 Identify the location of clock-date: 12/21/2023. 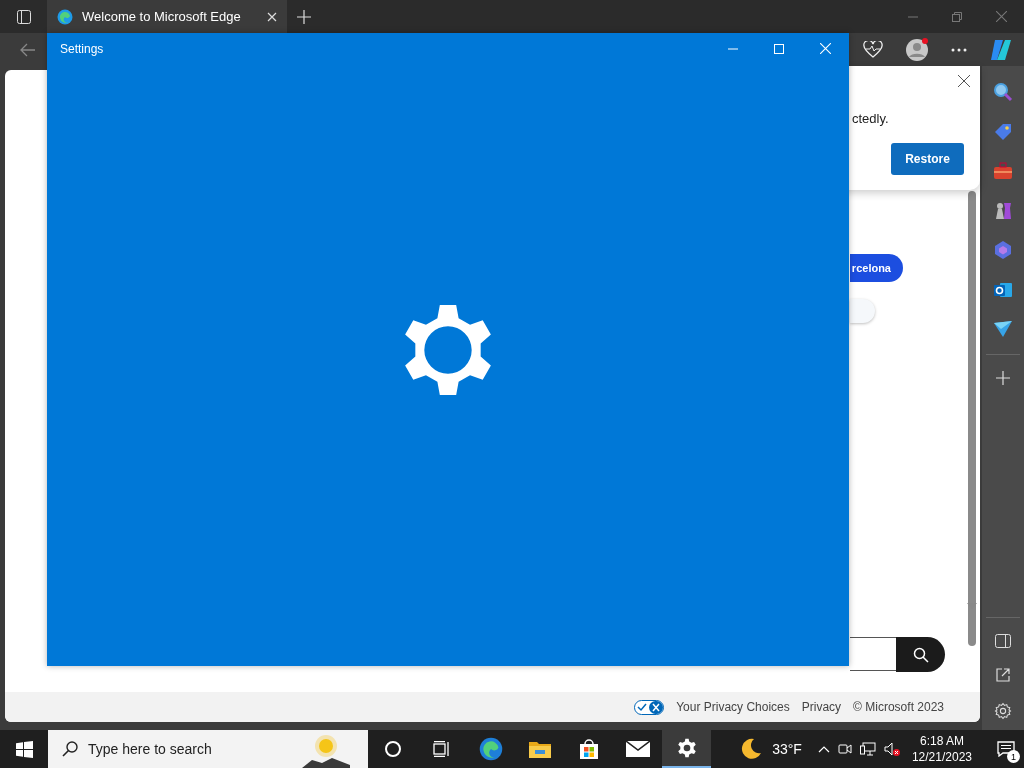
(941, 757).